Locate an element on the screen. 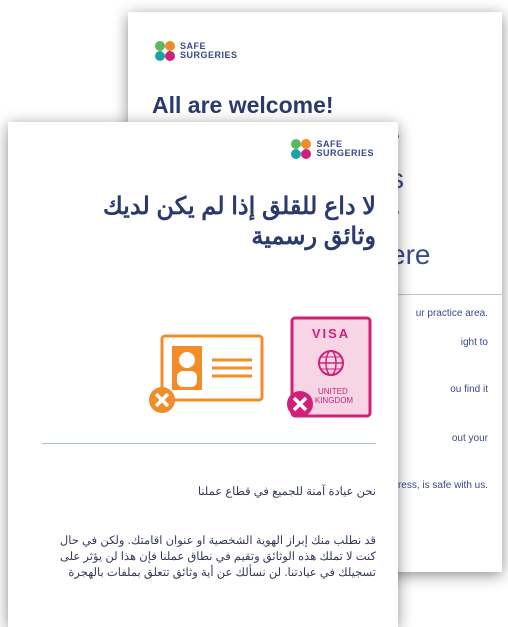 This screenshot has height=627, width=508. visa-label: VISA is located at coordinates (331, 333).